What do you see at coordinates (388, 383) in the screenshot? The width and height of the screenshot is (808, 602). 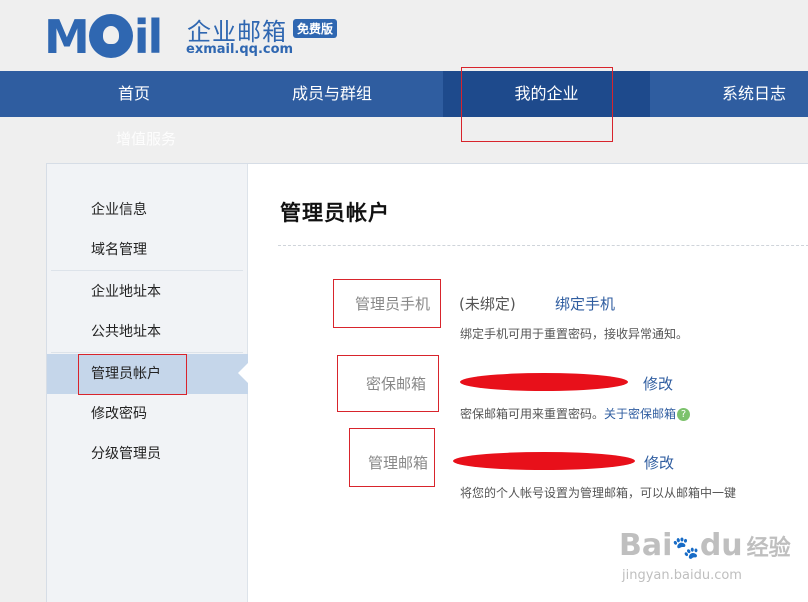 I see `annotation-box-secure-mail` at bounding box center [388, 383].